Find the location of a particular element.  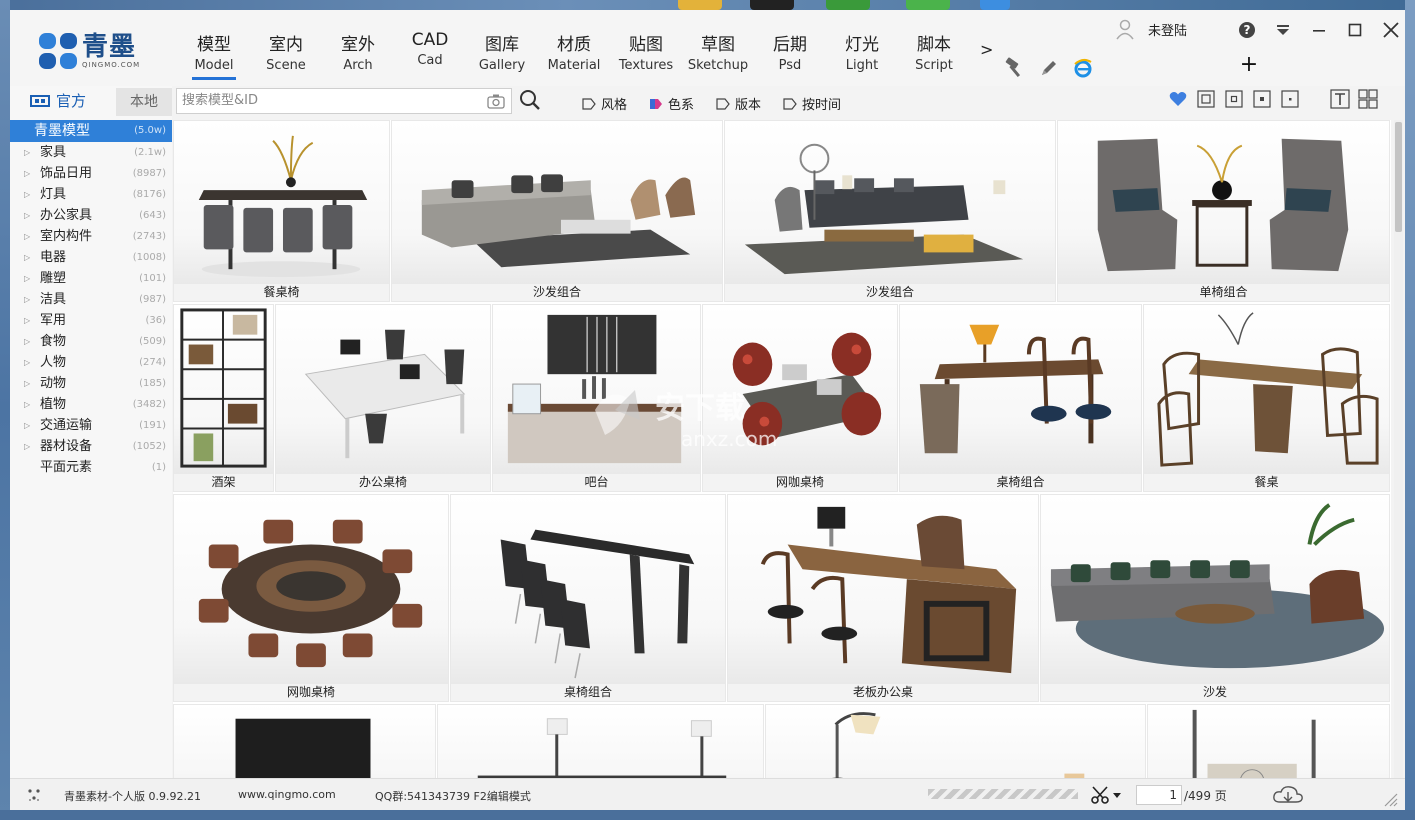

grid-scrollbar is located at coordinates (1398, 449).